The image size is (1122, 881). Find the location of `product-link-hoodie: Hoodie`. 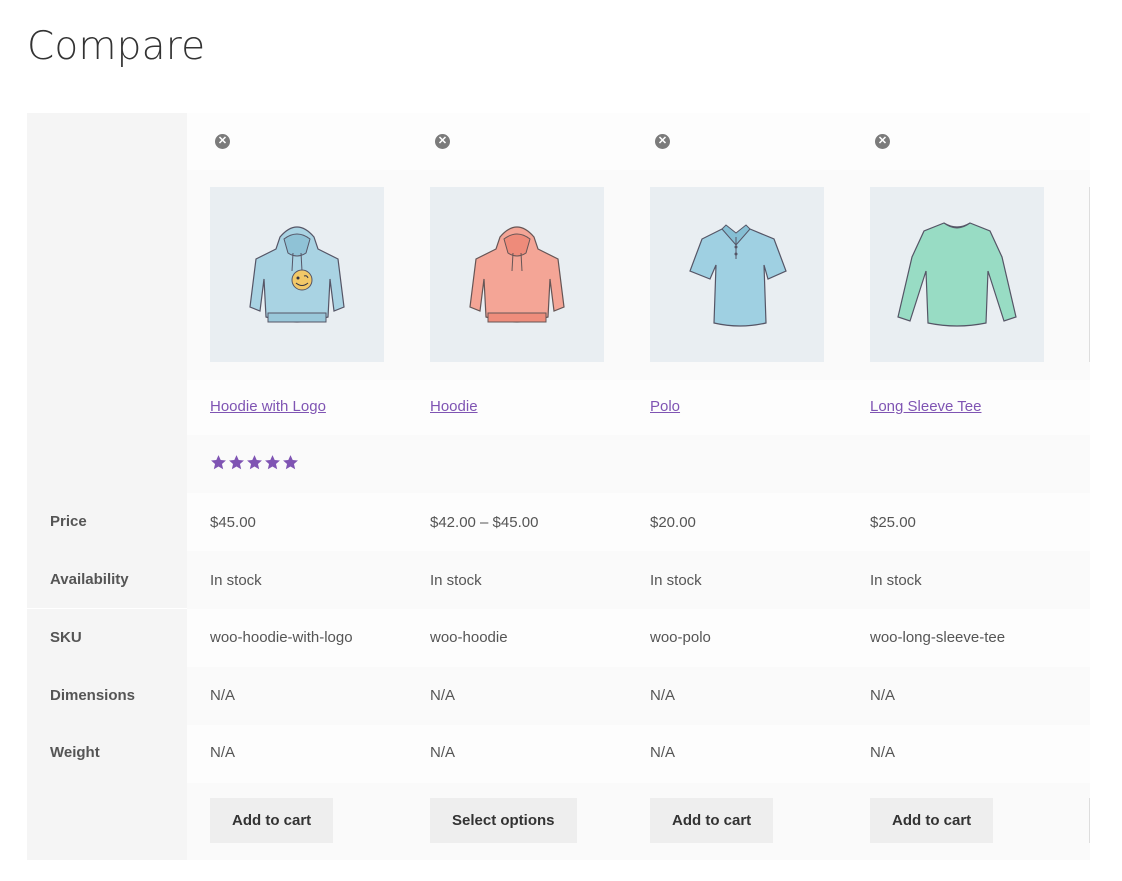

product-link-hoodie: Hoodie is located at coordinates (454, 406).